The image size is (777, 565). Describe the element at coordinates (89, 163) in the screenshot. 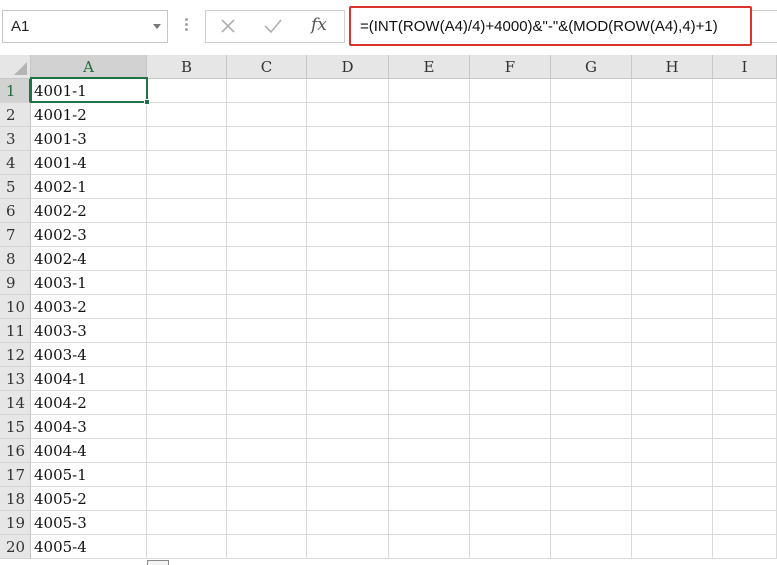

I see `cell-a4: 4001-4` at that location.